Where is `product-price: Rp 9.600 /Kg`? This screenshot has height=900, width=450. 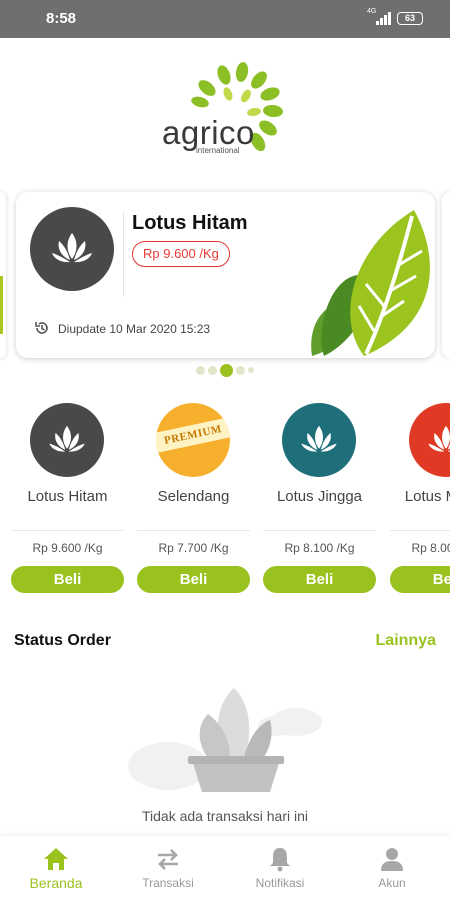
product-price: Rp 9.600 /Kg is located at coordinates (67, 548).